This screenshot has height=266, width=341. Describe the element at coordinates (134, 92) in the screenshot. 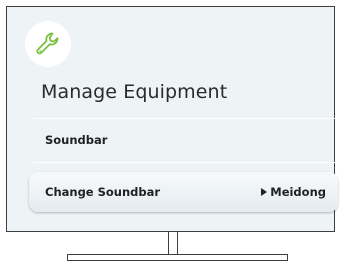

I see `page-title: Manage Equipment` at that location.